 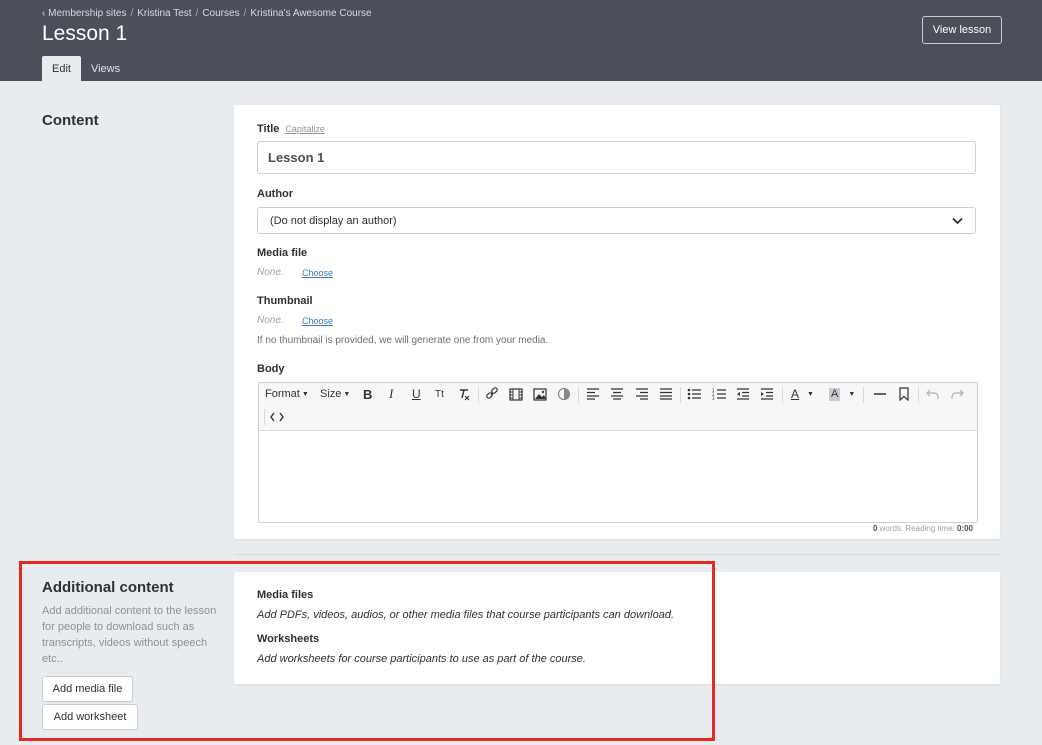 What do you see at coordinates (277, 417) in the screenshot?
I see `source-code-icon` at bounding box center [277, 417].